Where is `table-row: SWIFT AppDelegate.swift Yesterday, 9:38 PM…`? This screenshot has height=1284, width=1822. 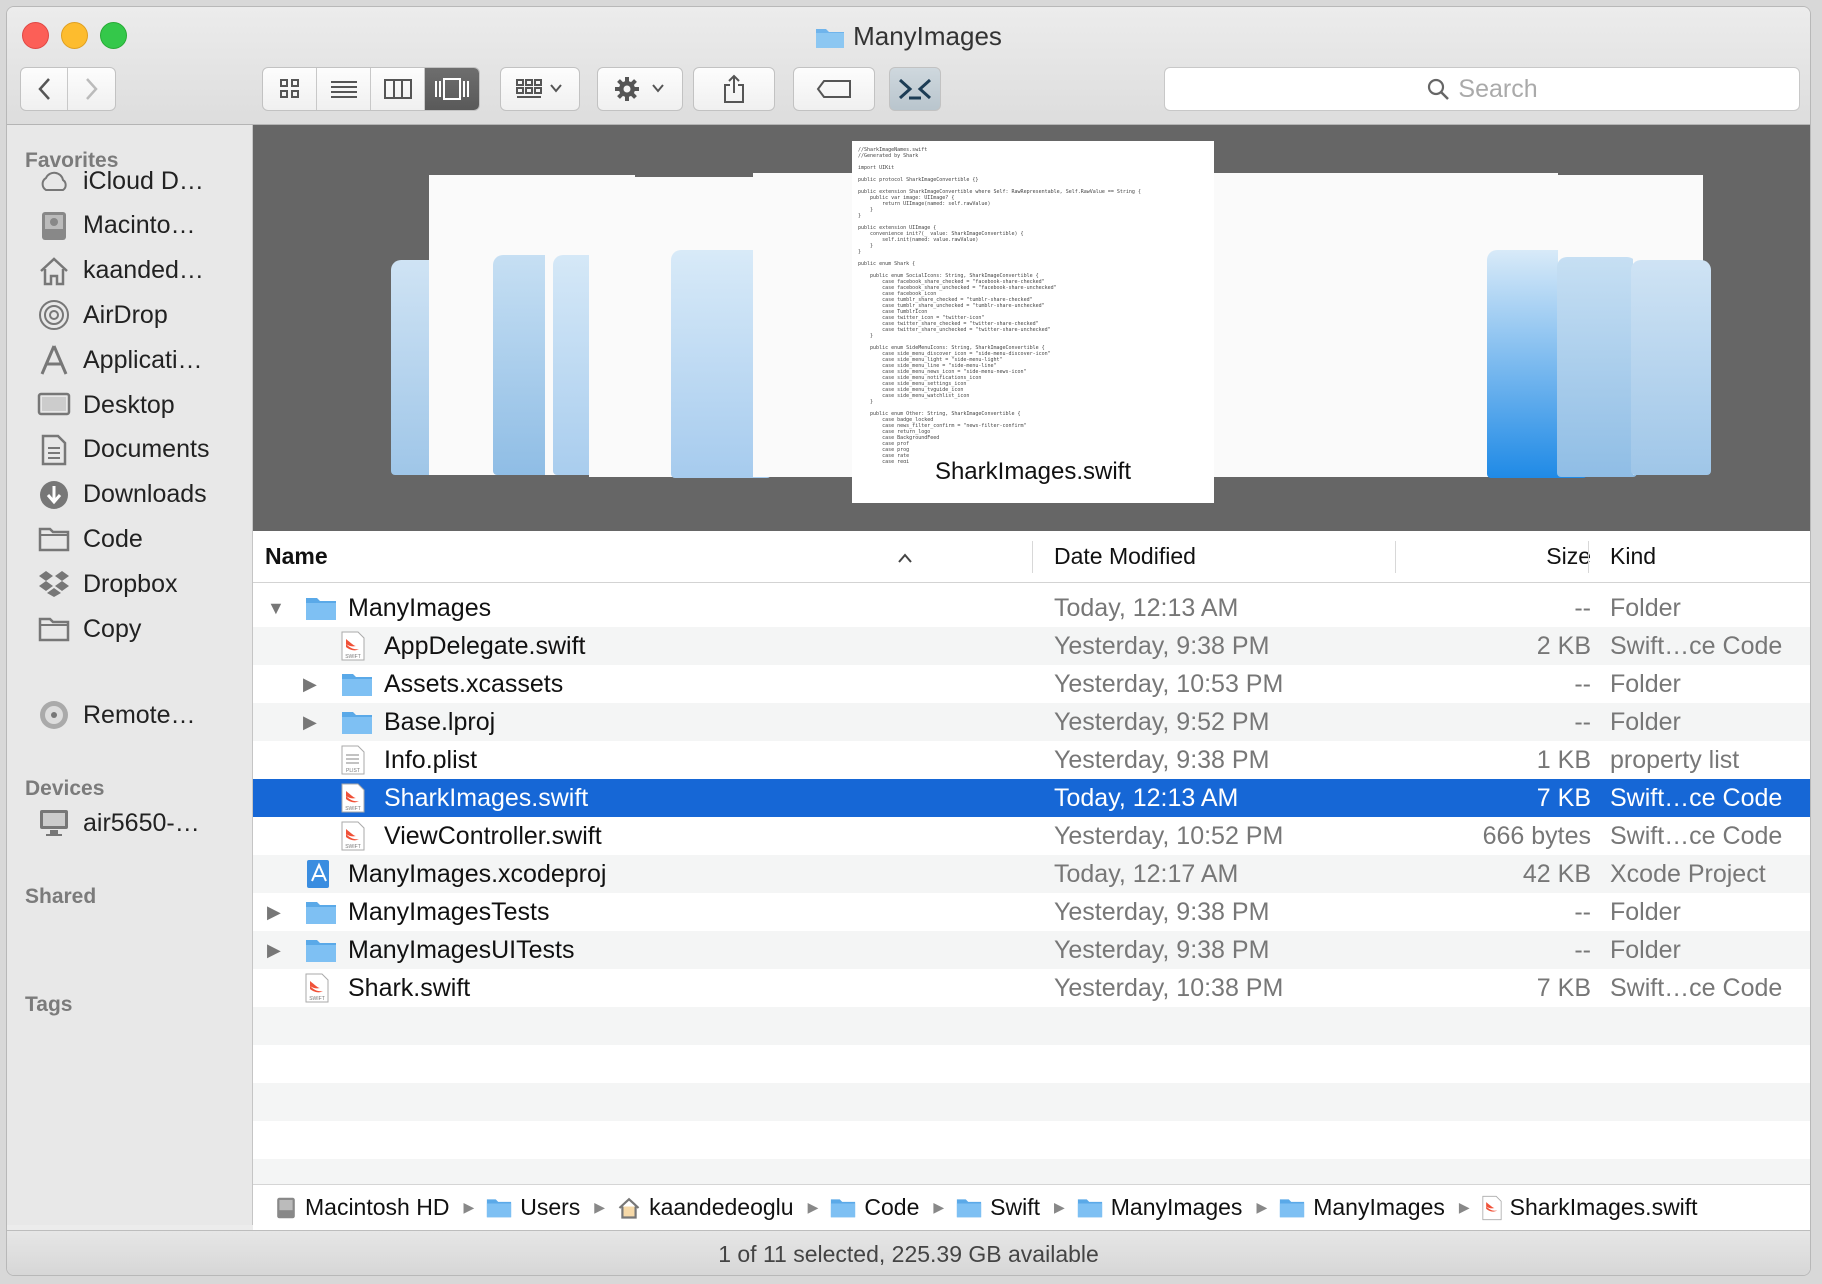 table-row: SWIFT AppDelegate.swift Yesterday, 9:38 PM… is located at coordinates (1031, 647).